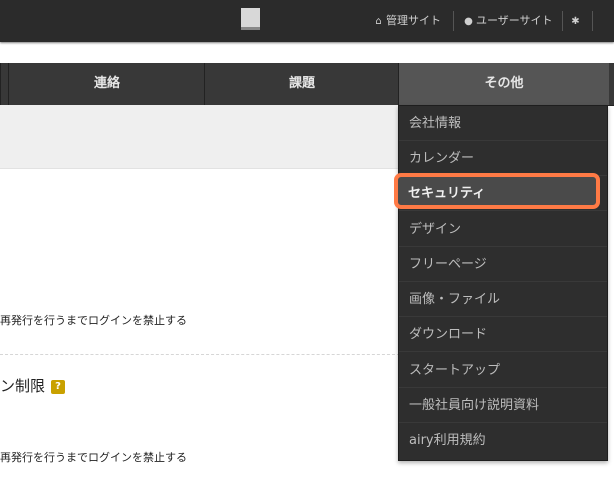 This screenshot has height=482, width=614. Describe the element at coordinates (503, 84) in the screenshot. I see `tab-other: その他` at that location.